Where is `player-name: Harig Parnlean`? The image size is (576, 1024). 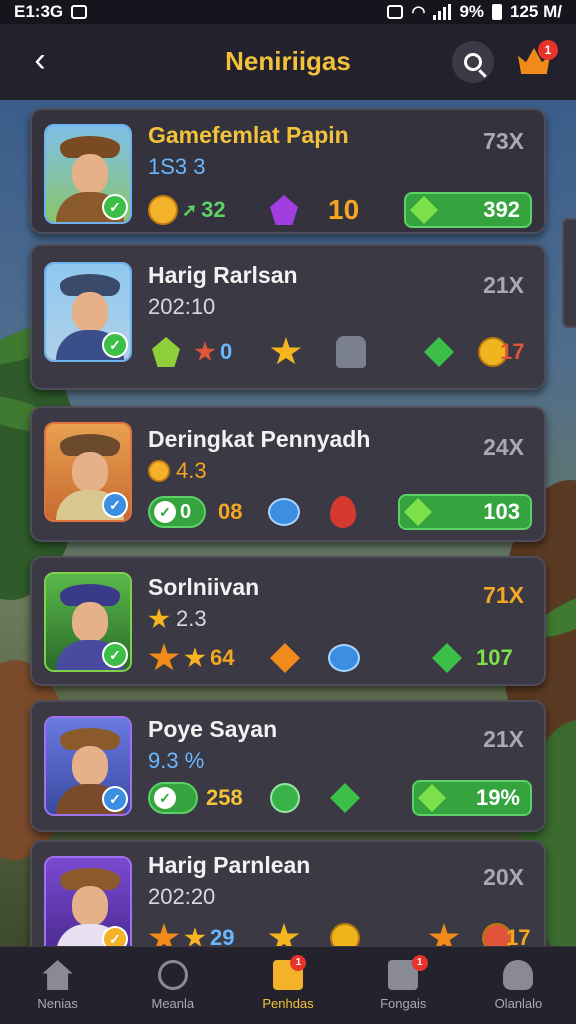
player-name: Harig Parnlean is located at coordinates (229, 865).